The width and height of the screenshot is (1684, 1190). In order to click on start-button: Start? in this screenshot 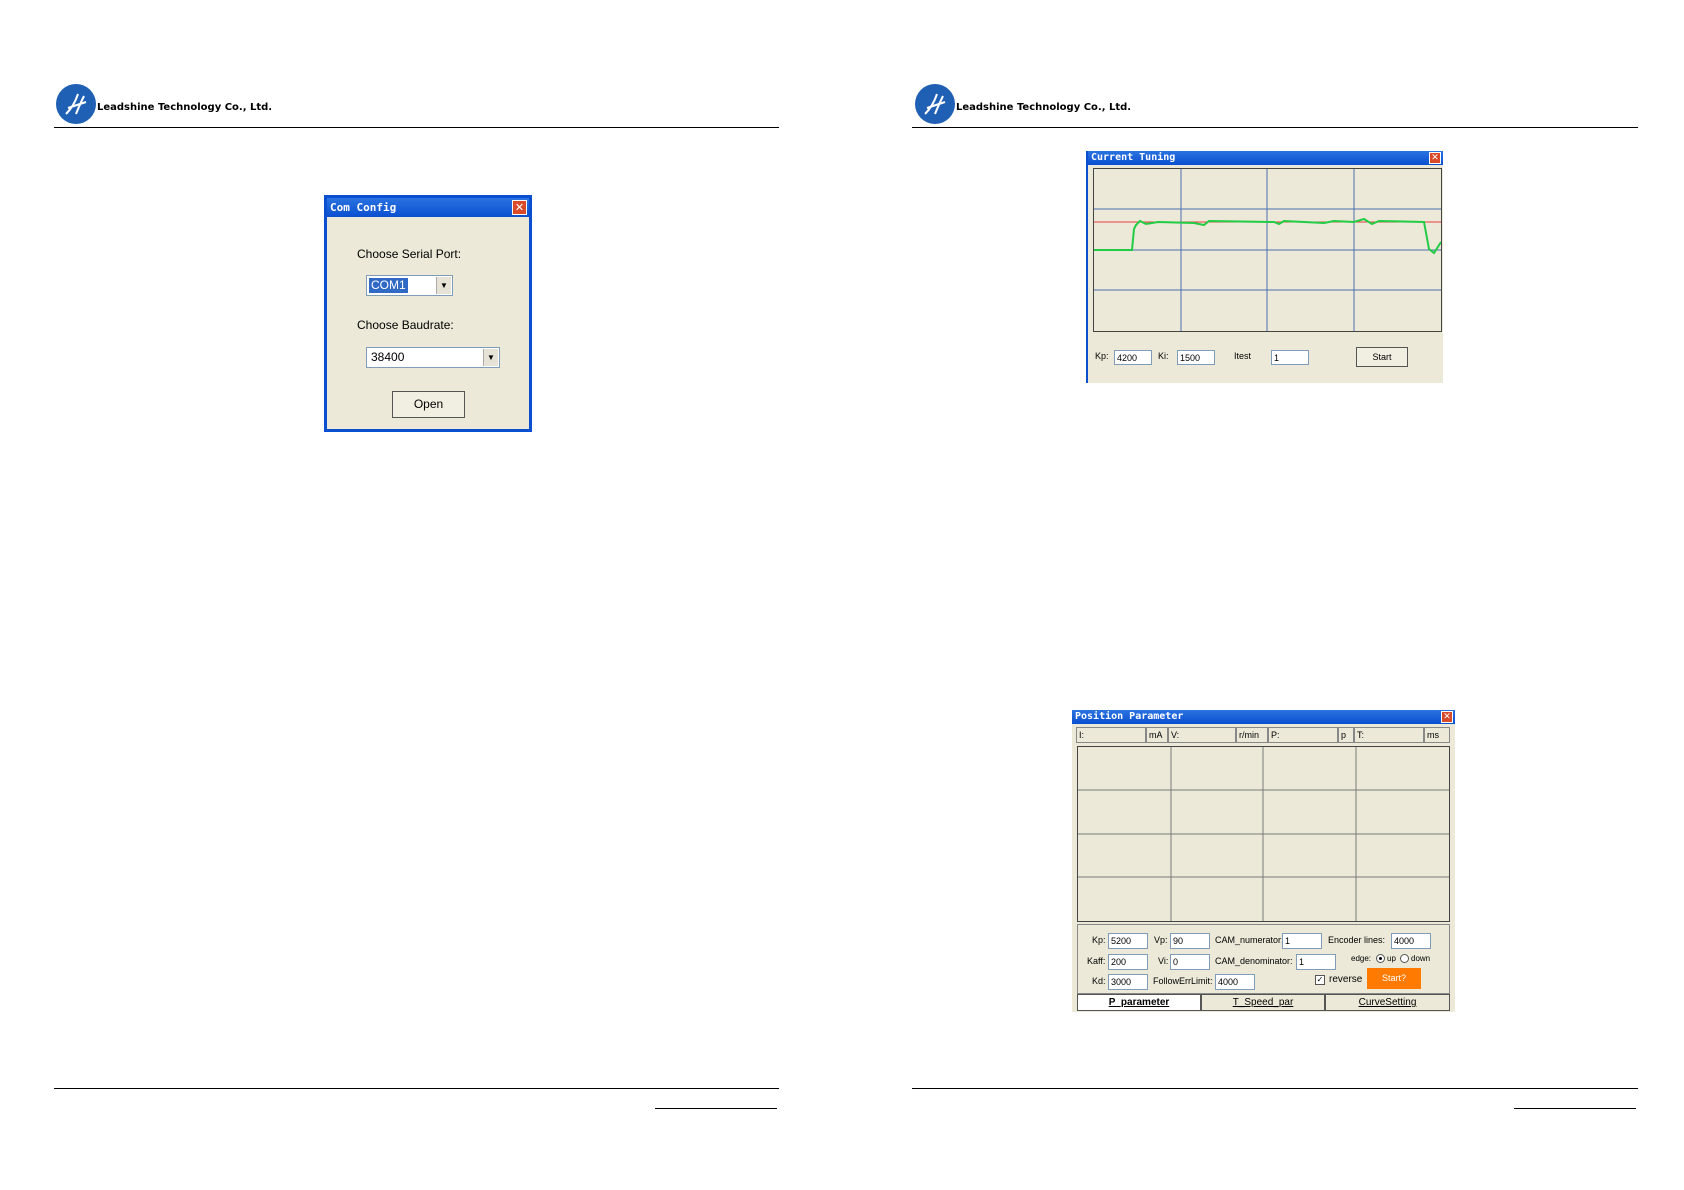, I will do `click(1394, 978)`.